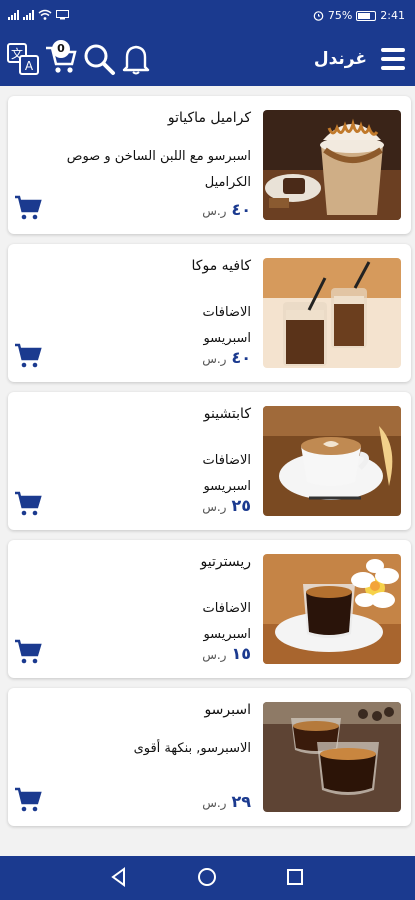  Describe the element at coordinates (241, 653) in the screenshot. I see `price-amount: ١٥` at that location.